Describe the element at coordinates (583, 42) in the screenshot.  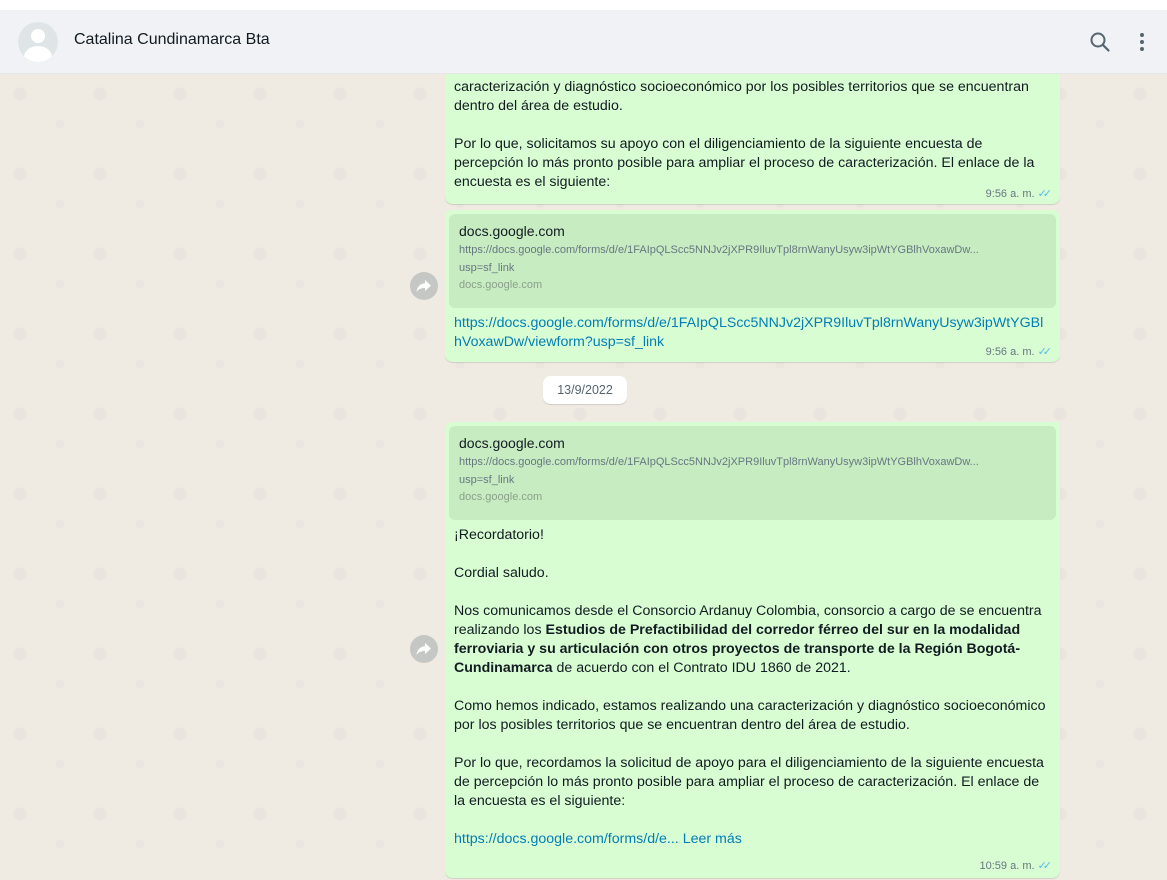
I see `chat-header: Catalina Cundinamarca Bta` at that location.